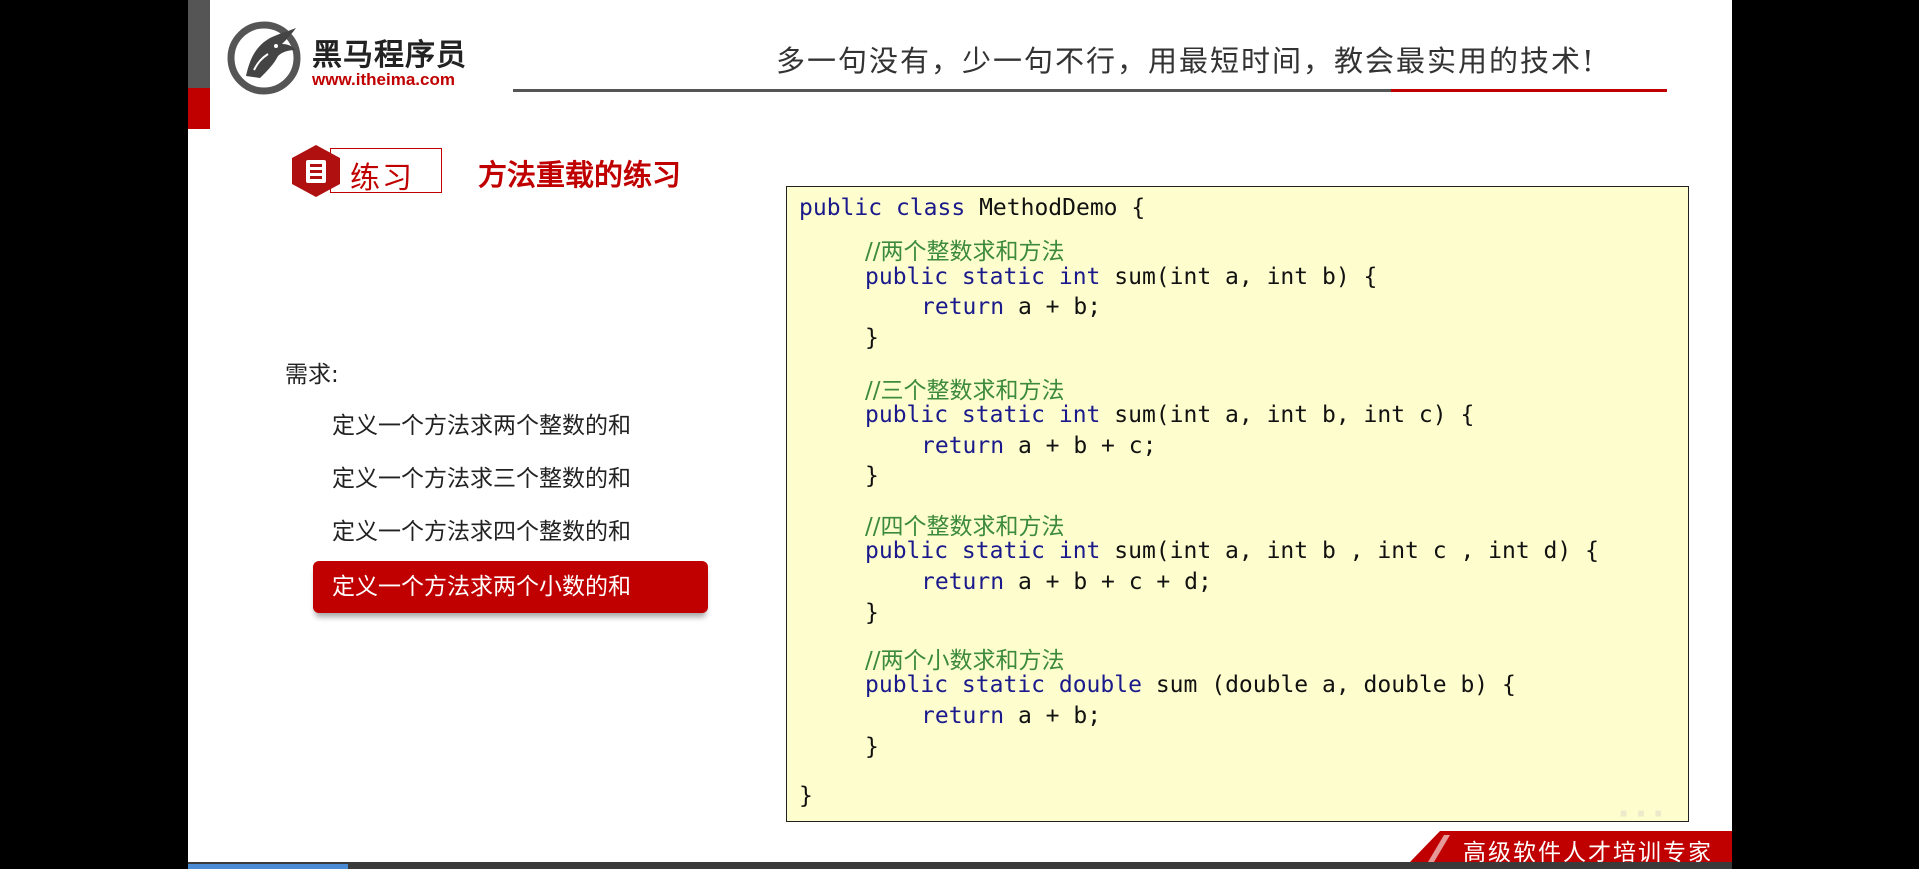 This screenshot has width=1919, height=869. I want to click on left-accent-bar-red, so click(199, 108).